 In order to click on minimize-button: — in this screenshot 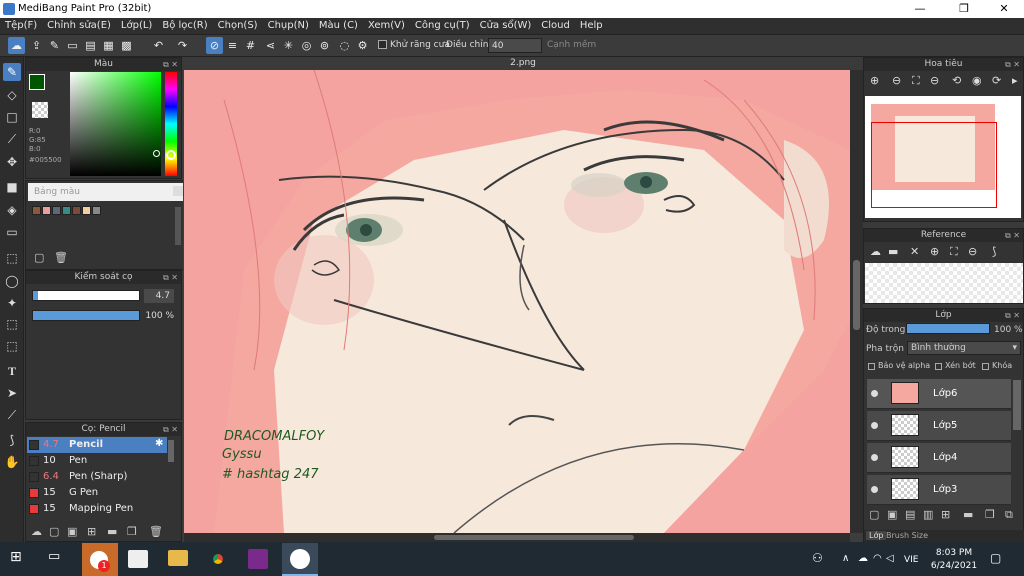, I will do `click(920, 9)`.